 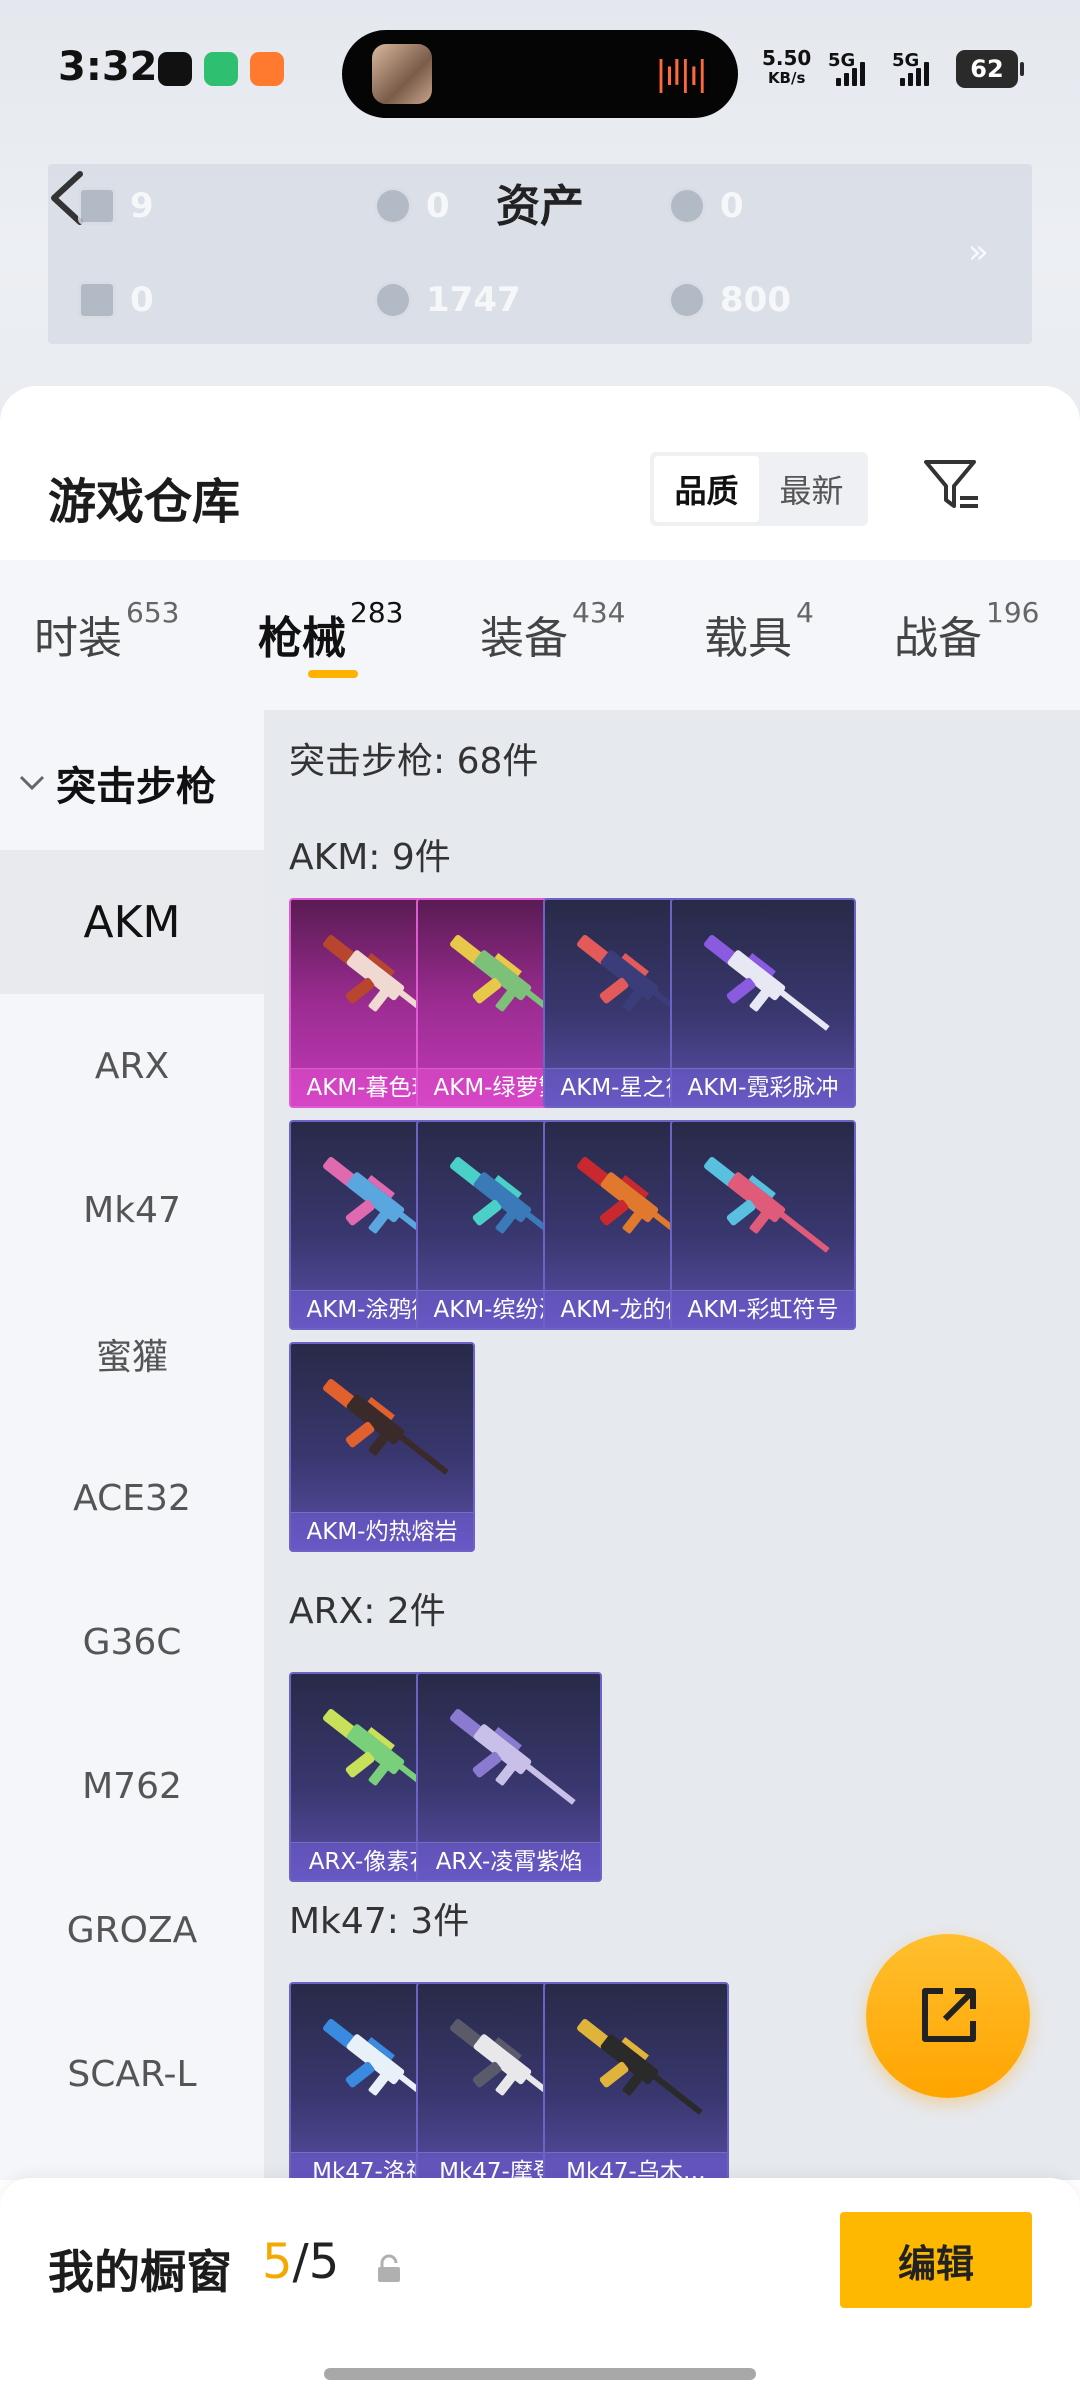 What do you see at coordinates (540, 2374) in the screenshot?
I see `home-indicator` at bounding box center [540, 2374].